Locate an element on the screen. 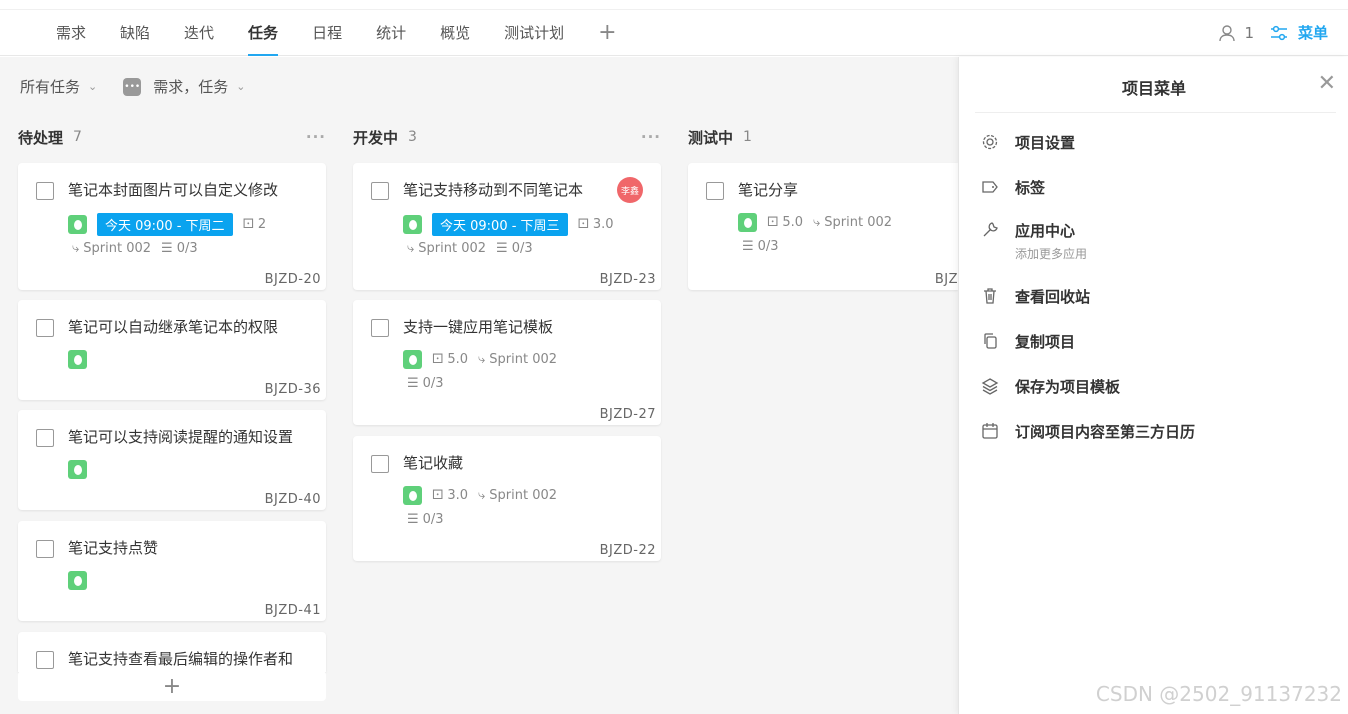 The height and width of the screenshot is (714, 1348). story-points: 5.0 is located at coordinates (457, 359).